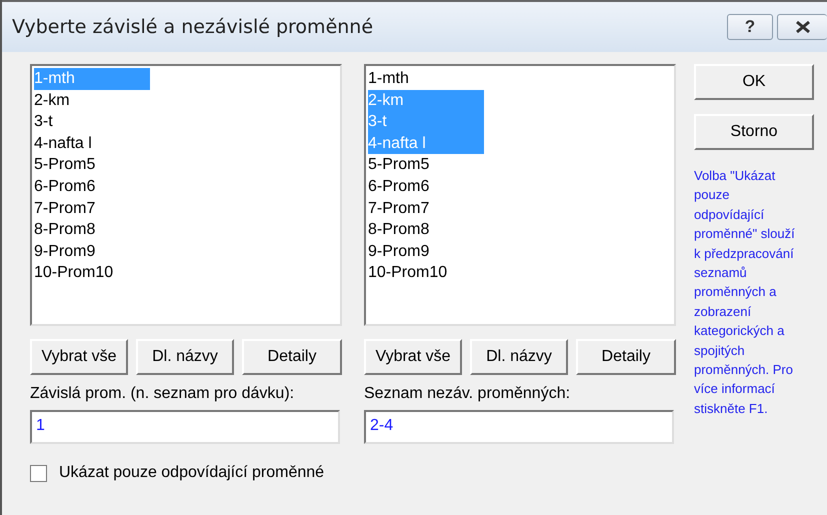 The width and height of the screenshot is (827, 515). Describe the element at coordinates (426, 79) in the screenshot. I see `list-item: 1-mth` at that location.